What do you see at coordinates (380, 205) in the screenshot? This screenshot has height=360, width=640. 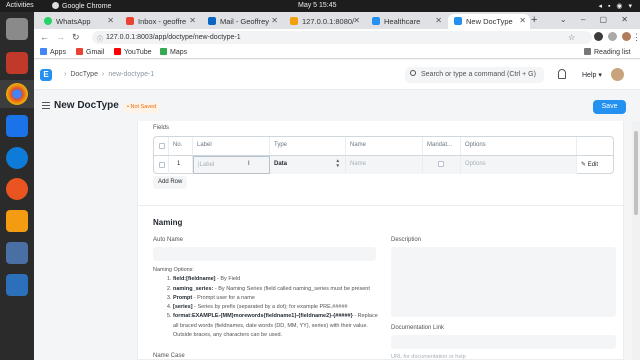 I see `section-divider` at bounding box center [380, 205].